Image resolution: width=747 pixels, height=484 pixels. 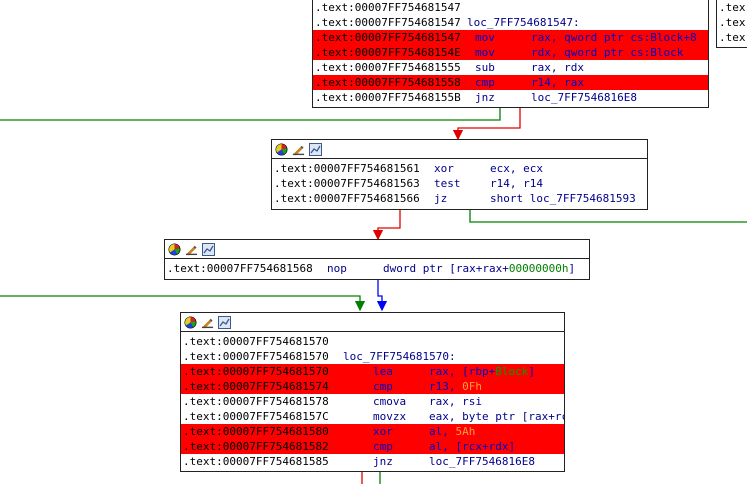 I want to click on code-line-highlighted: .text:00007FF754681582 cmp al, [rcx+rdx], so click(x=372, y=446).